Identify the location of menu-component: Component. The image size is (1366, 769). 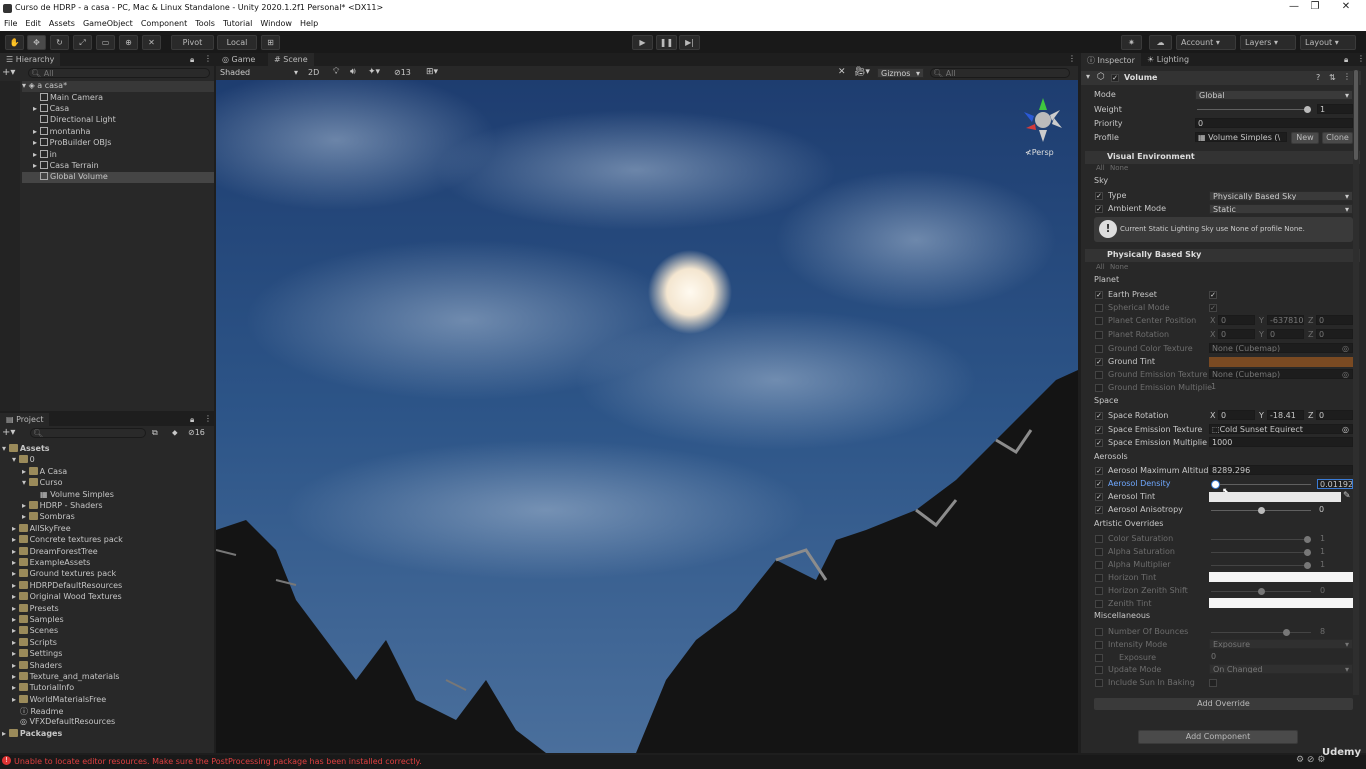
(164, 24).